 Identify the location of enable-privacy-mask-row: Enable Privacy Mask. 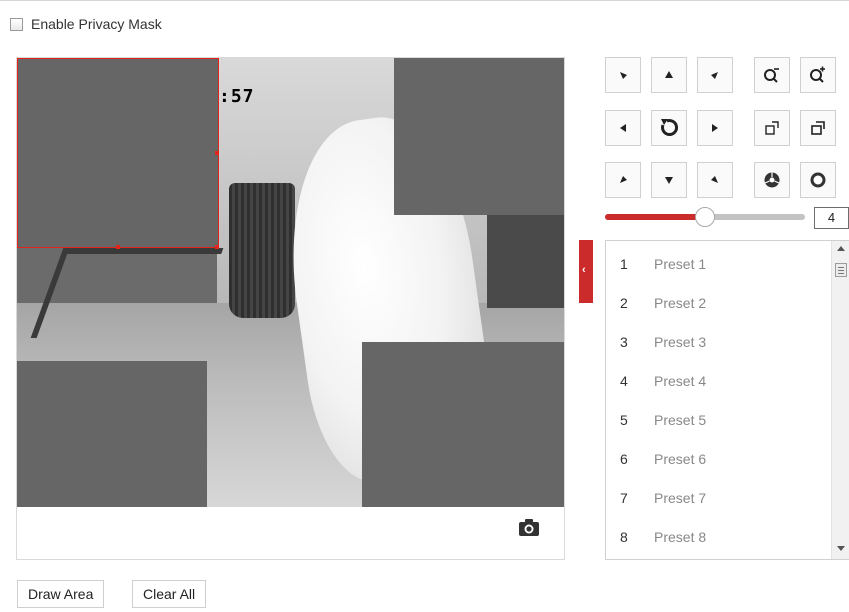
(86, 24).